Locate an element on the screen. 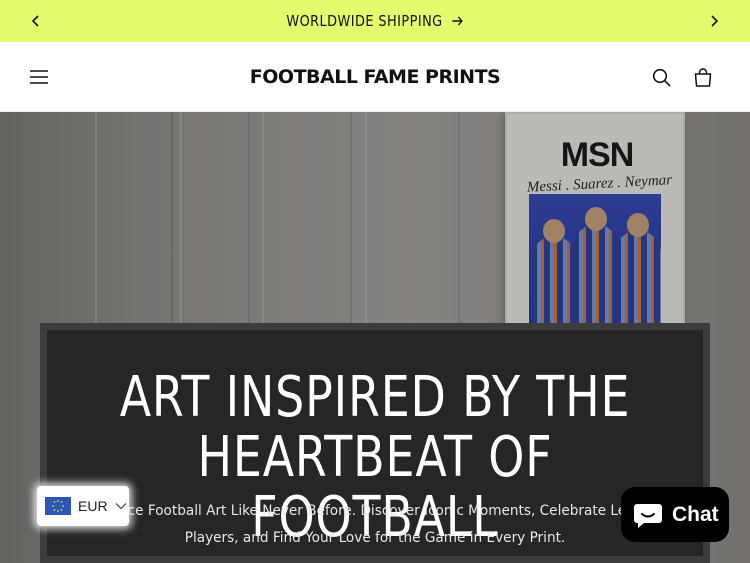  announcement-prev-button is located at coordinates (36, 21).